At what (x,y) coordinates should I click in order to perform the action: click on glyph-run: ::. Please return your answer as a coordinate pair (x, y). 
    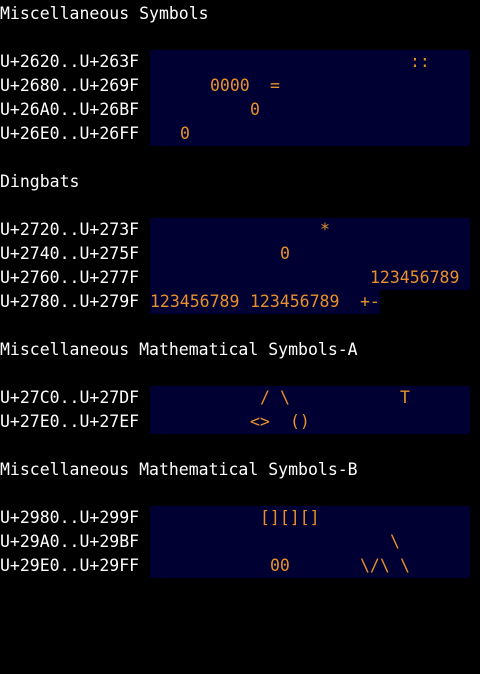
    Looking at the image, I should click on (420, 61).